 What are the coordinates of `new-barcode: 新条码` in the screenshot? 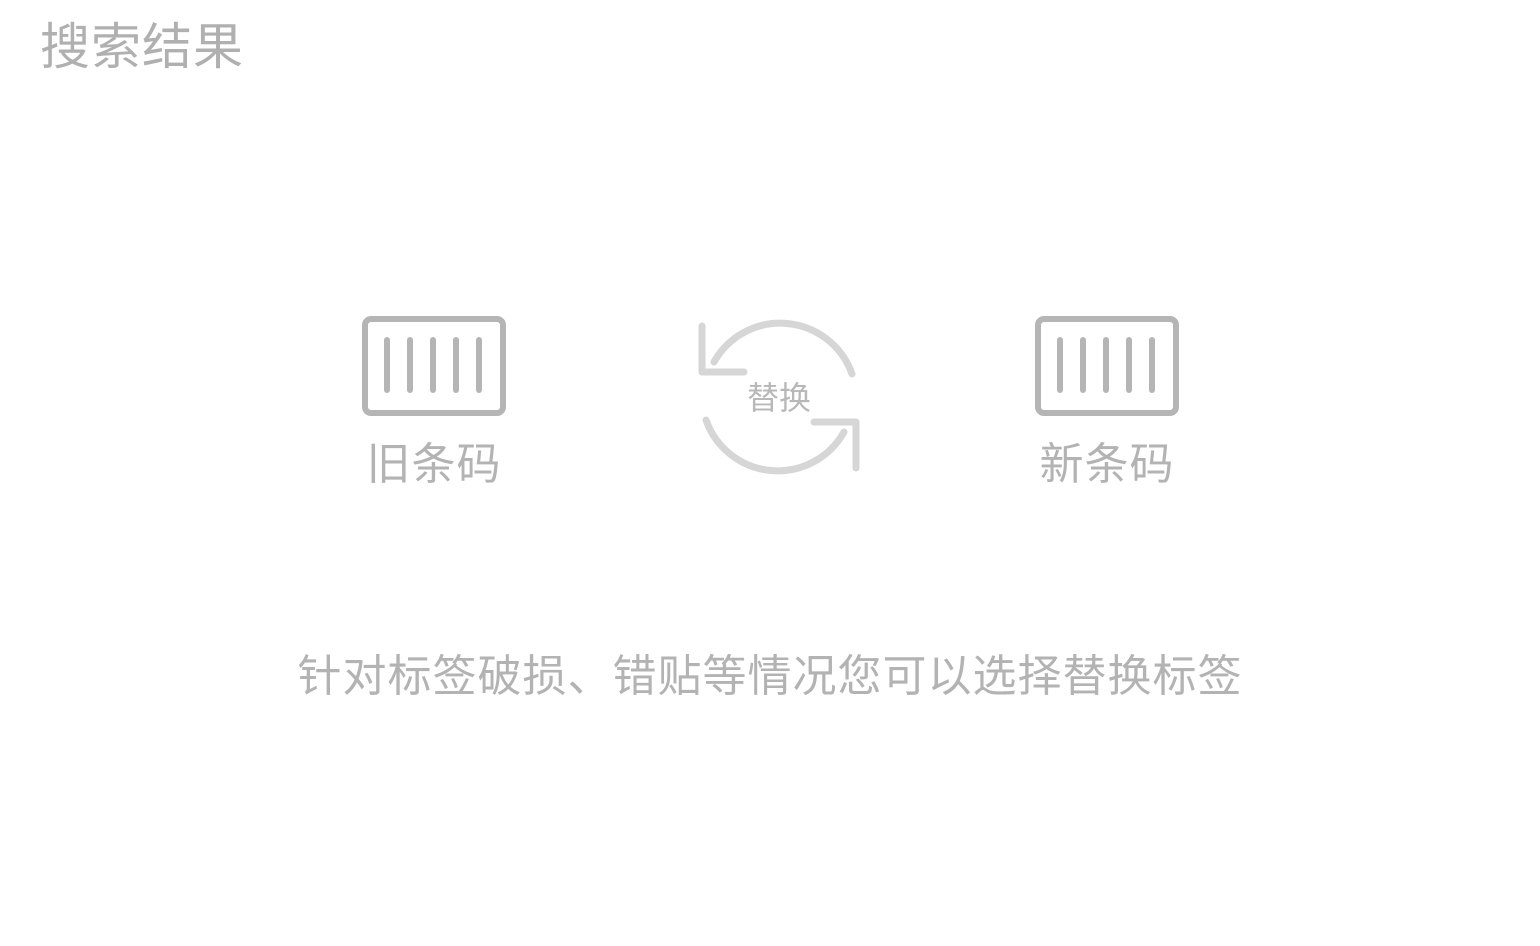 It's located at (1107, 404).